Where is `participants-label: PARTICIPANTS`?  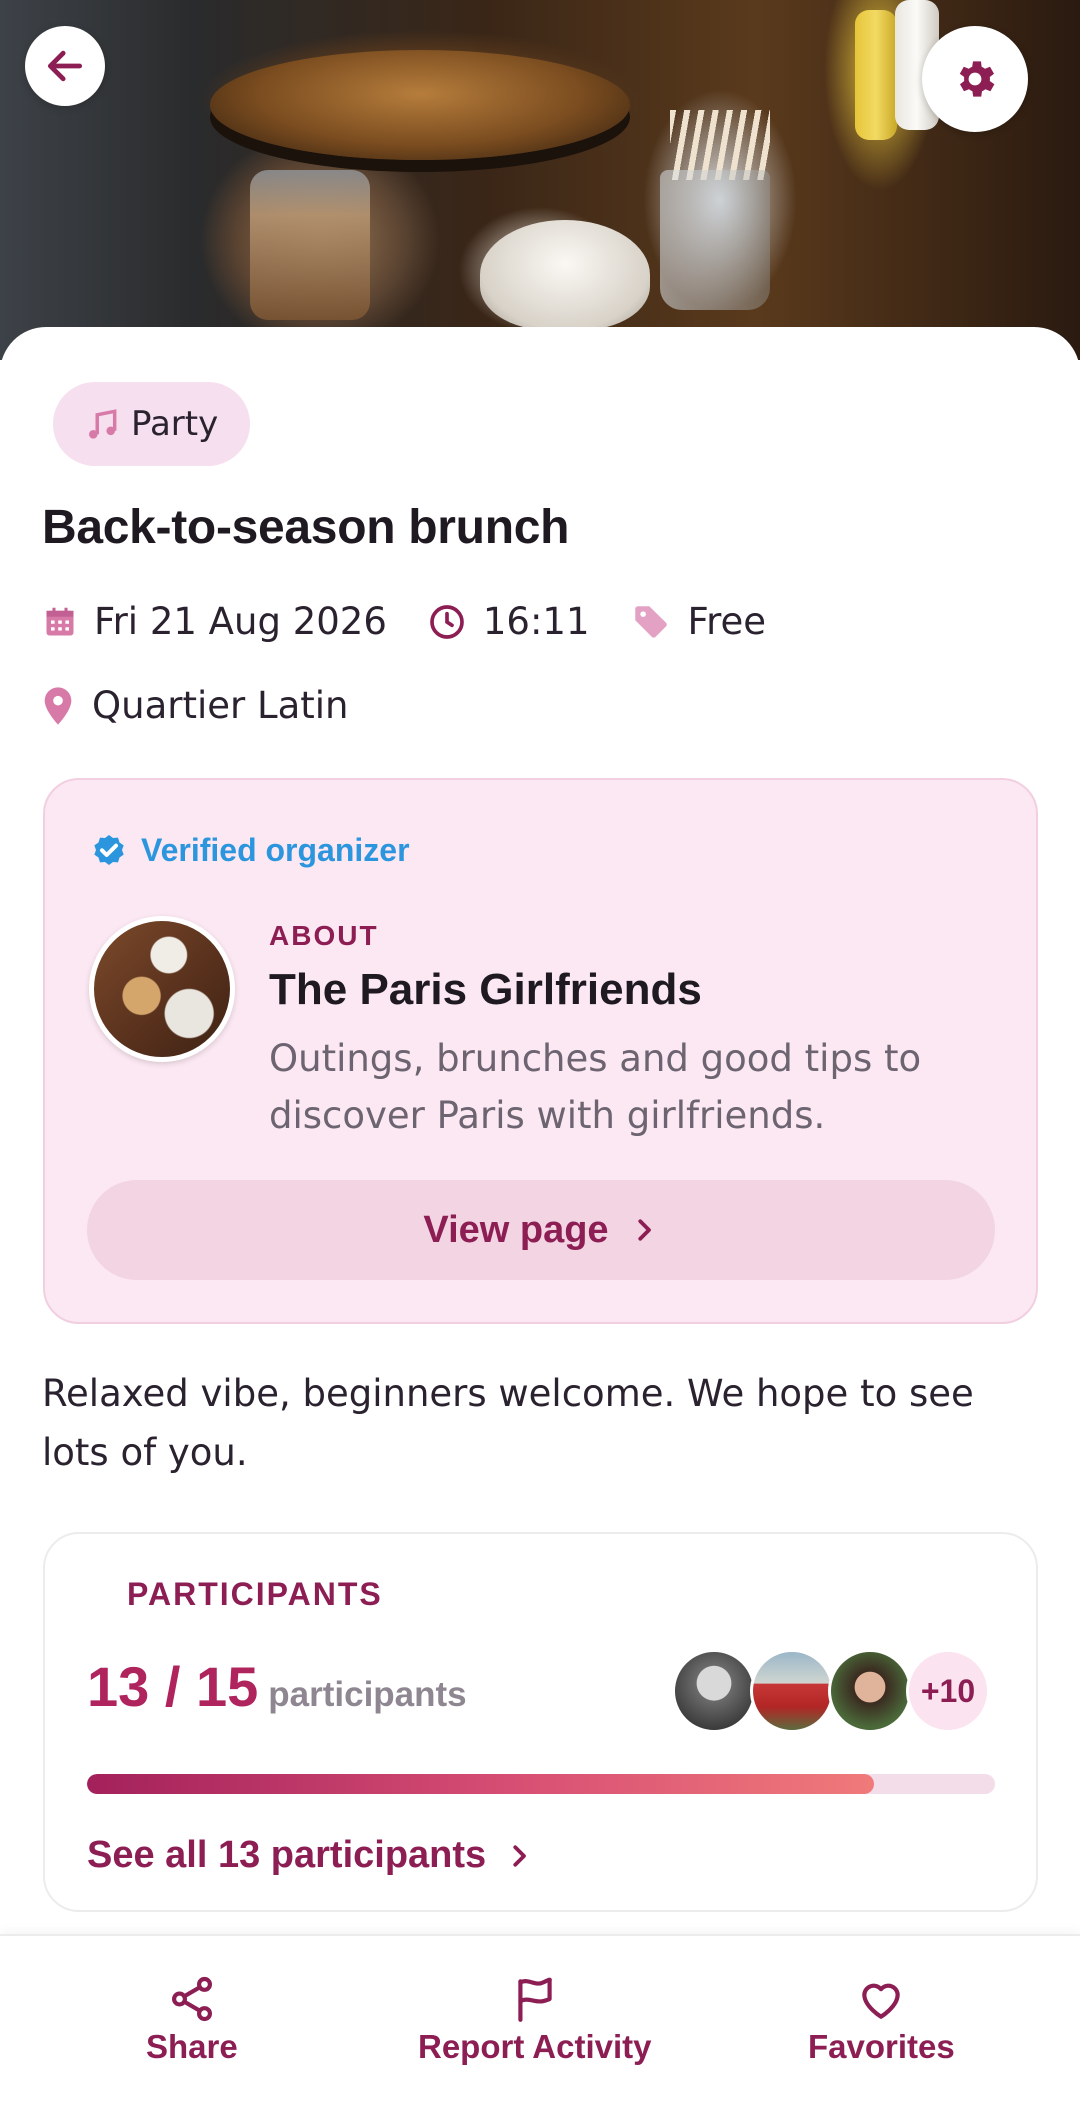 participants-label: PARTICIPANTS is located at coordinates (255, 1594).